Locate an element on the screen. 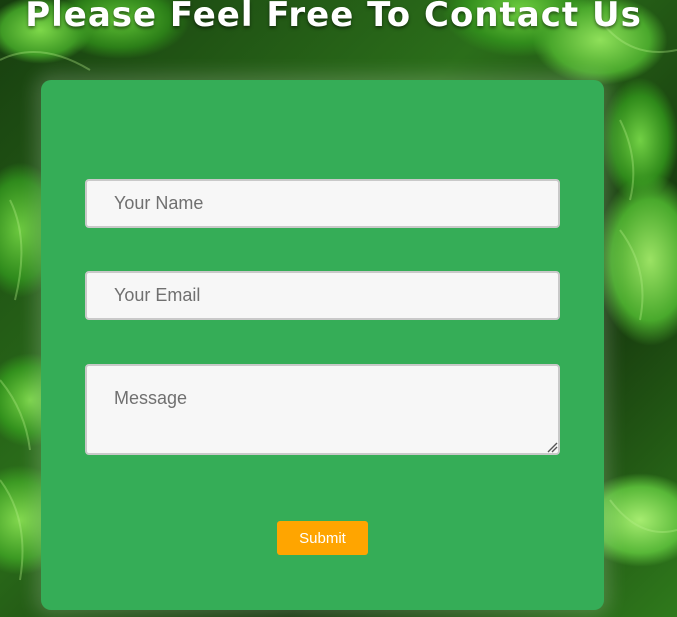 Image resolution: width=677 pixels, height=617 pixels. resize-grip-icon is located at coordinates (552, 447).